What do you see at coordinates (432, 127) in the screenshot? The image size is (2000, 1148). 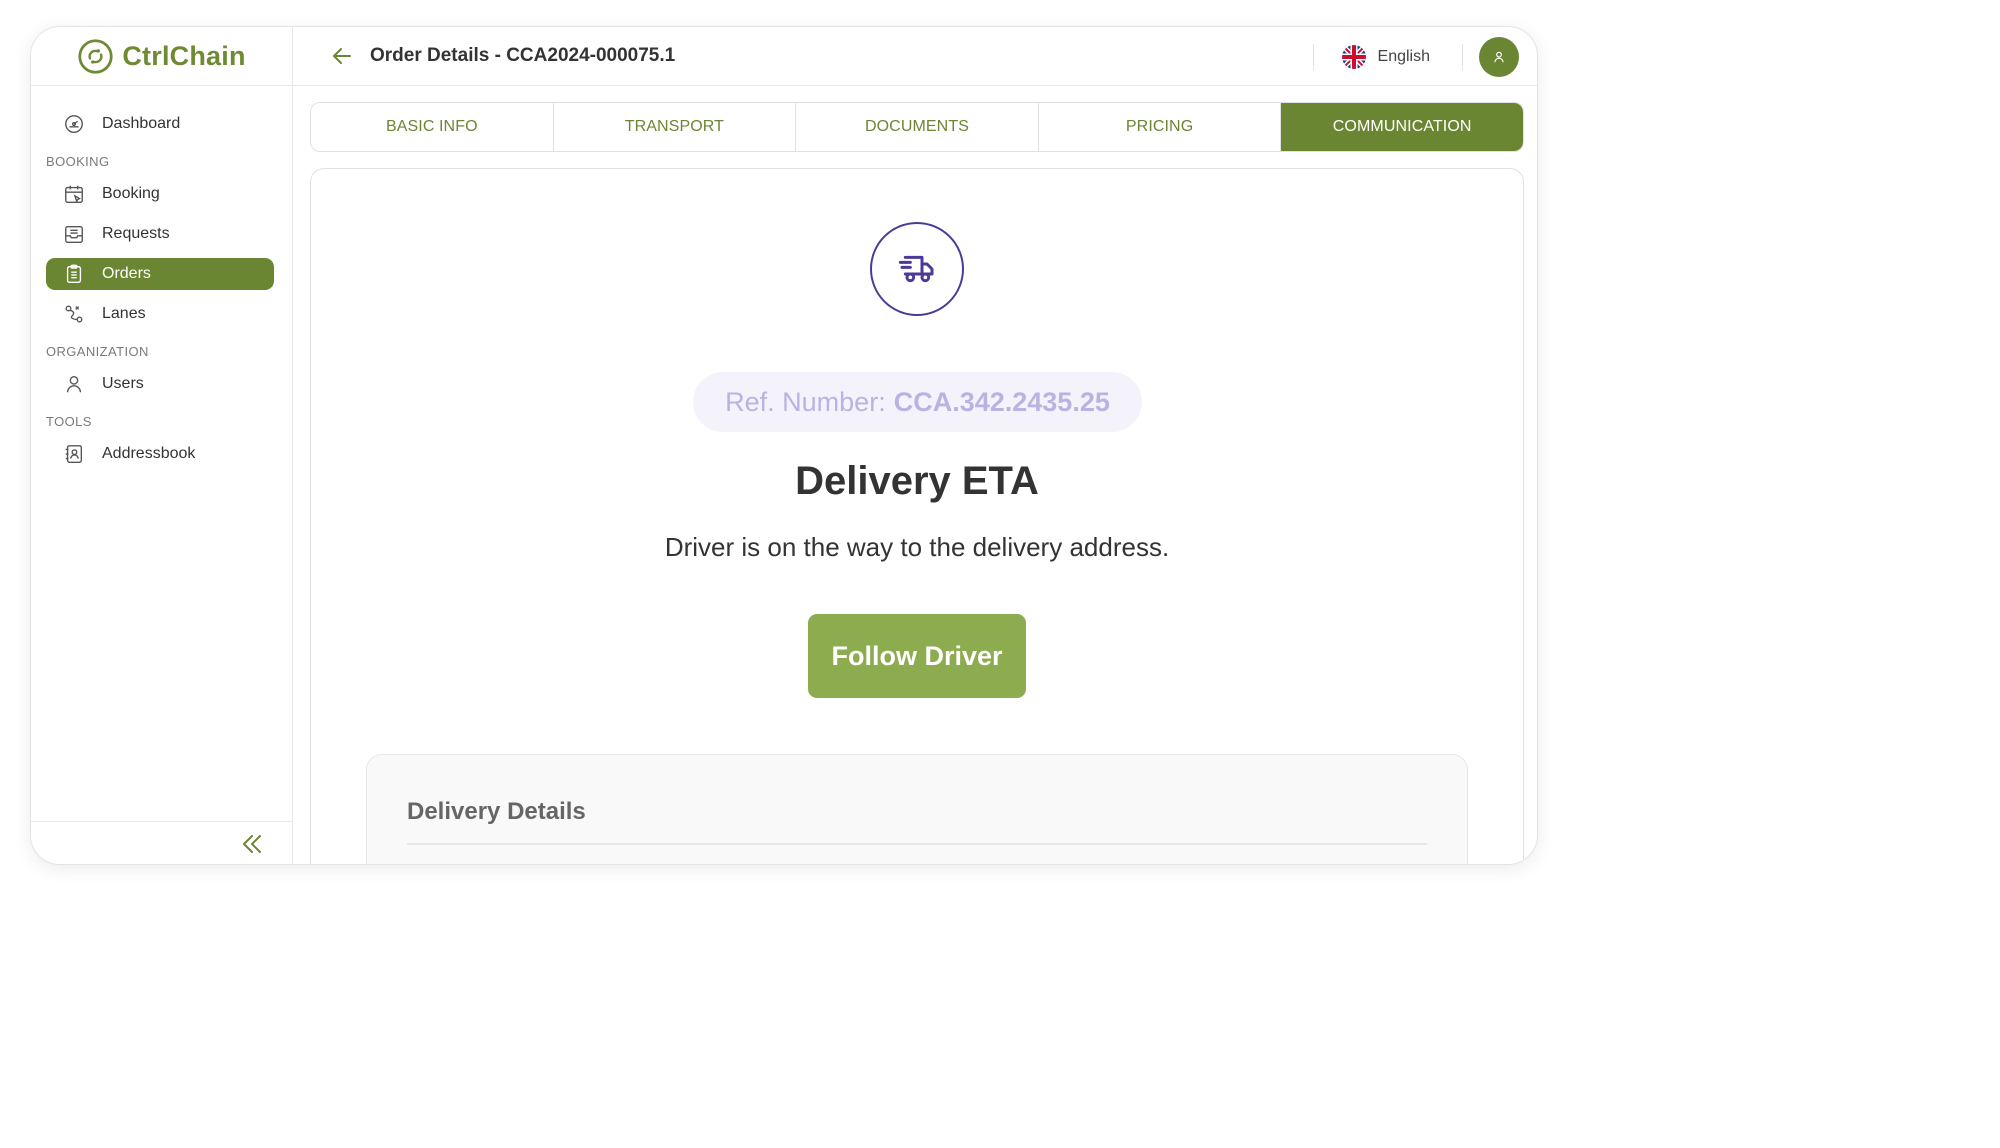 I see `tab-basic-info: BASIC INFO` at bounding box center [432, 127].